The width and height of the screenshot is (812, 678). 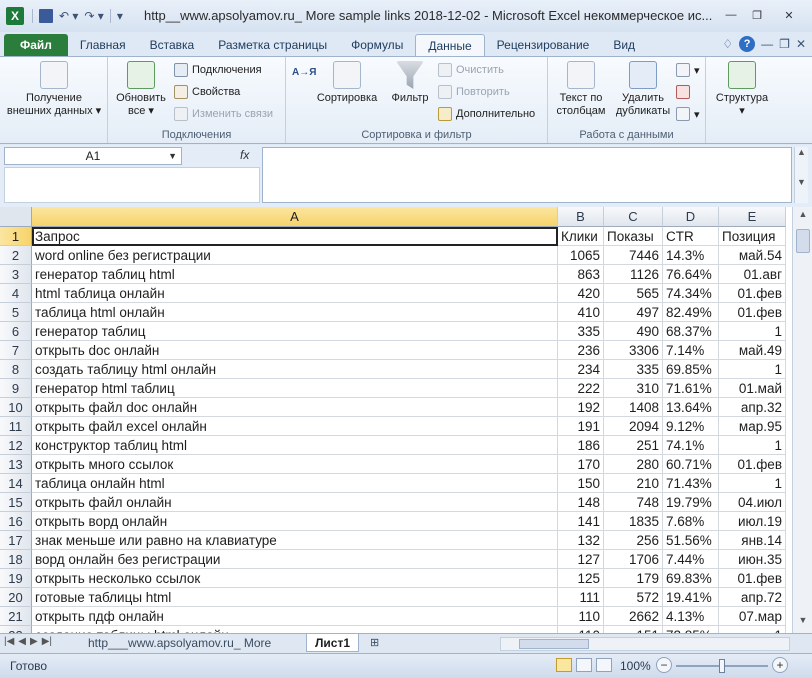 I want to click on page-break-view-icon, so click(x=604, y=665).